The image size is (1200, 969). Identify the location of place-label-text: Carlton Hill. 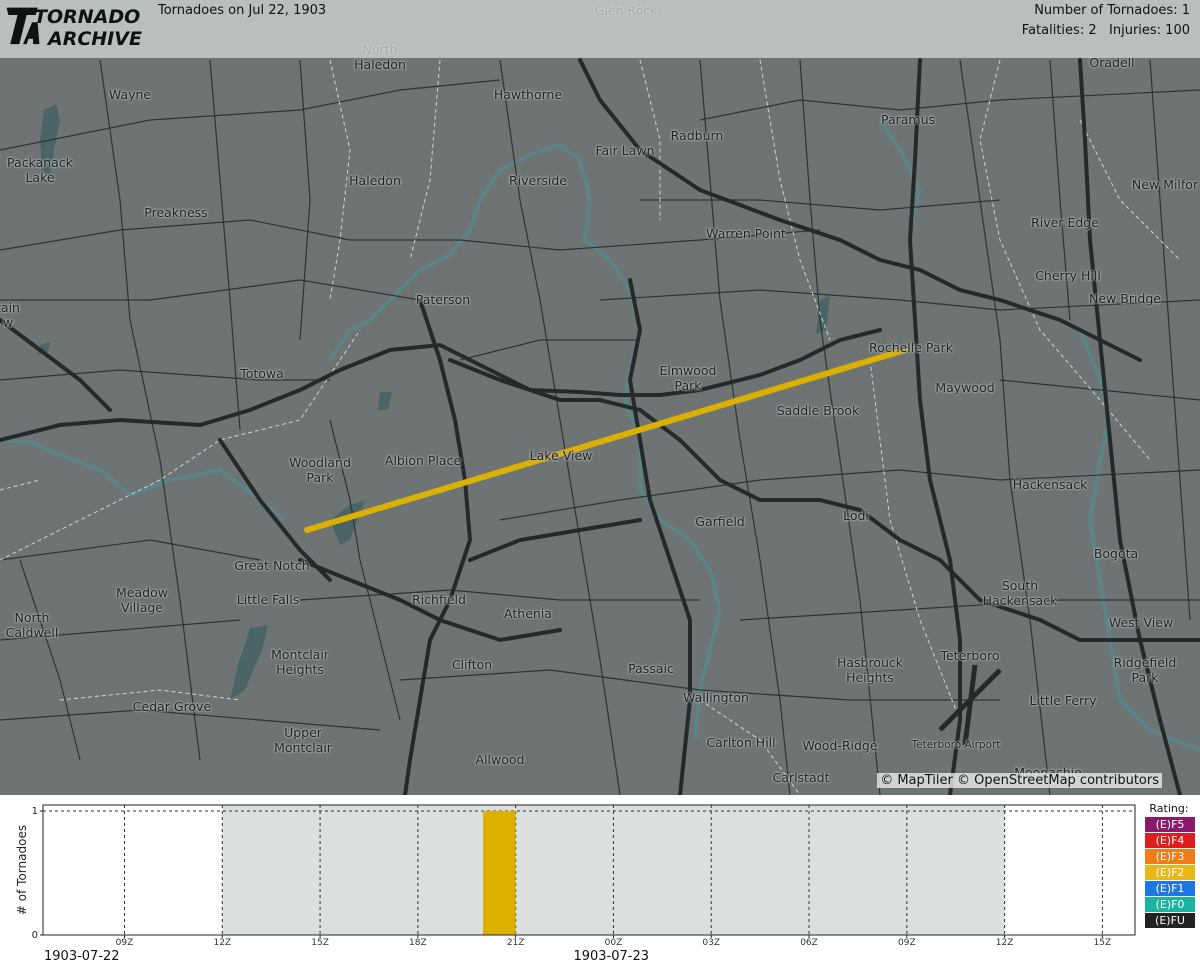
(741, 742).